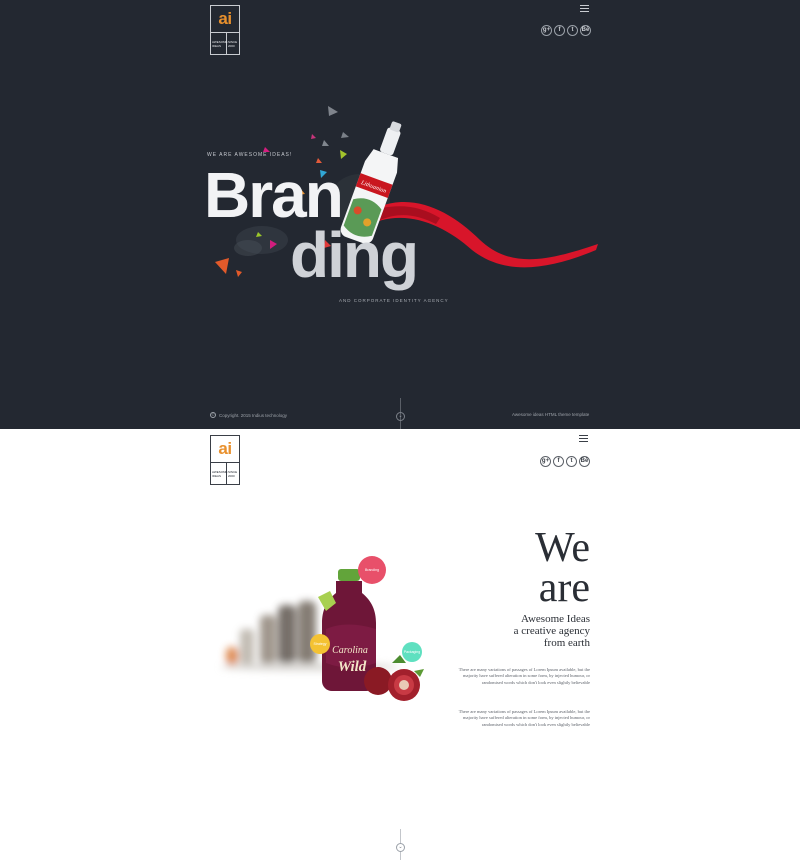  I want to click on hero-tagline: WE ARE AWESOME IDEAS!, so click(250, 155).